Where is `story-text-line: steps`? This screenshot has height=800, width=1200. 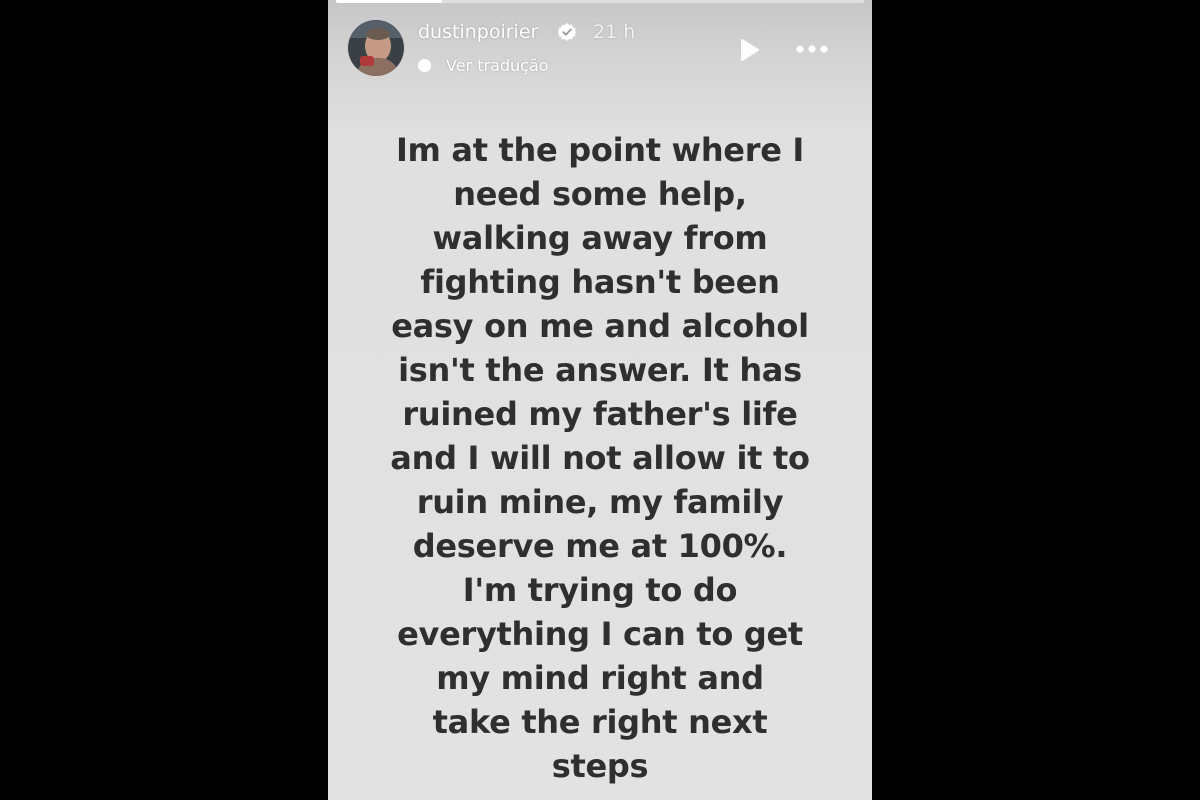
story-text-line: steps is located at coordinates (600, 766).